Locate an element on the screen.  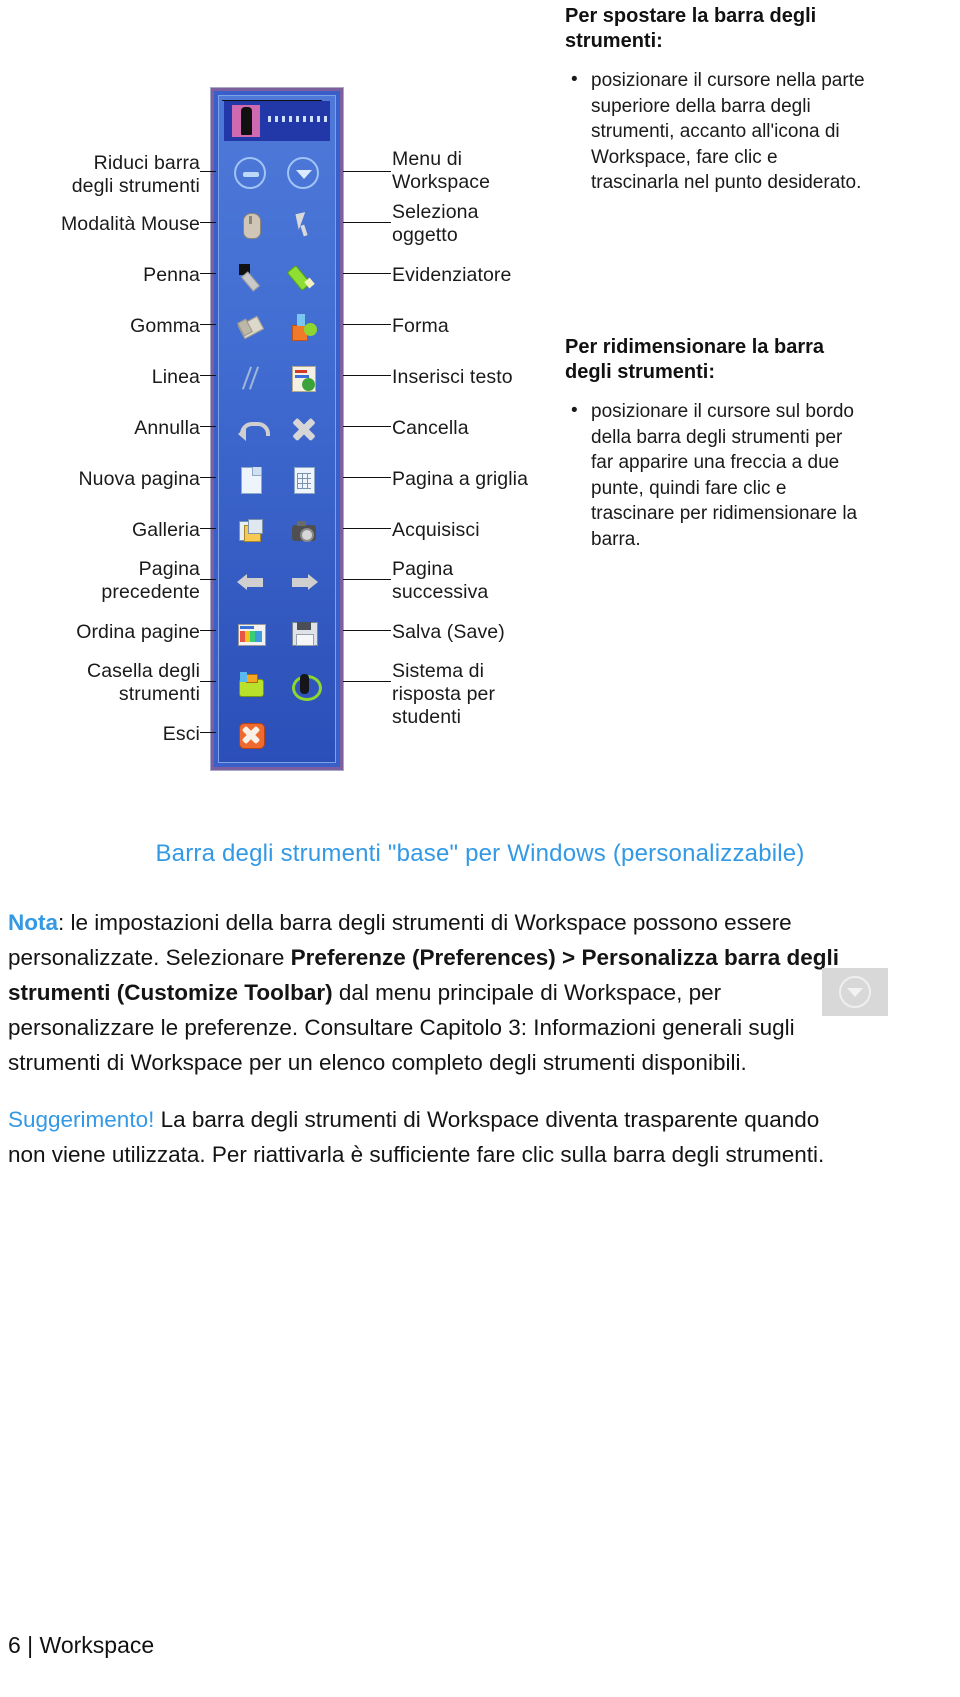
select-object-icon is located at coordinates (304, 225).